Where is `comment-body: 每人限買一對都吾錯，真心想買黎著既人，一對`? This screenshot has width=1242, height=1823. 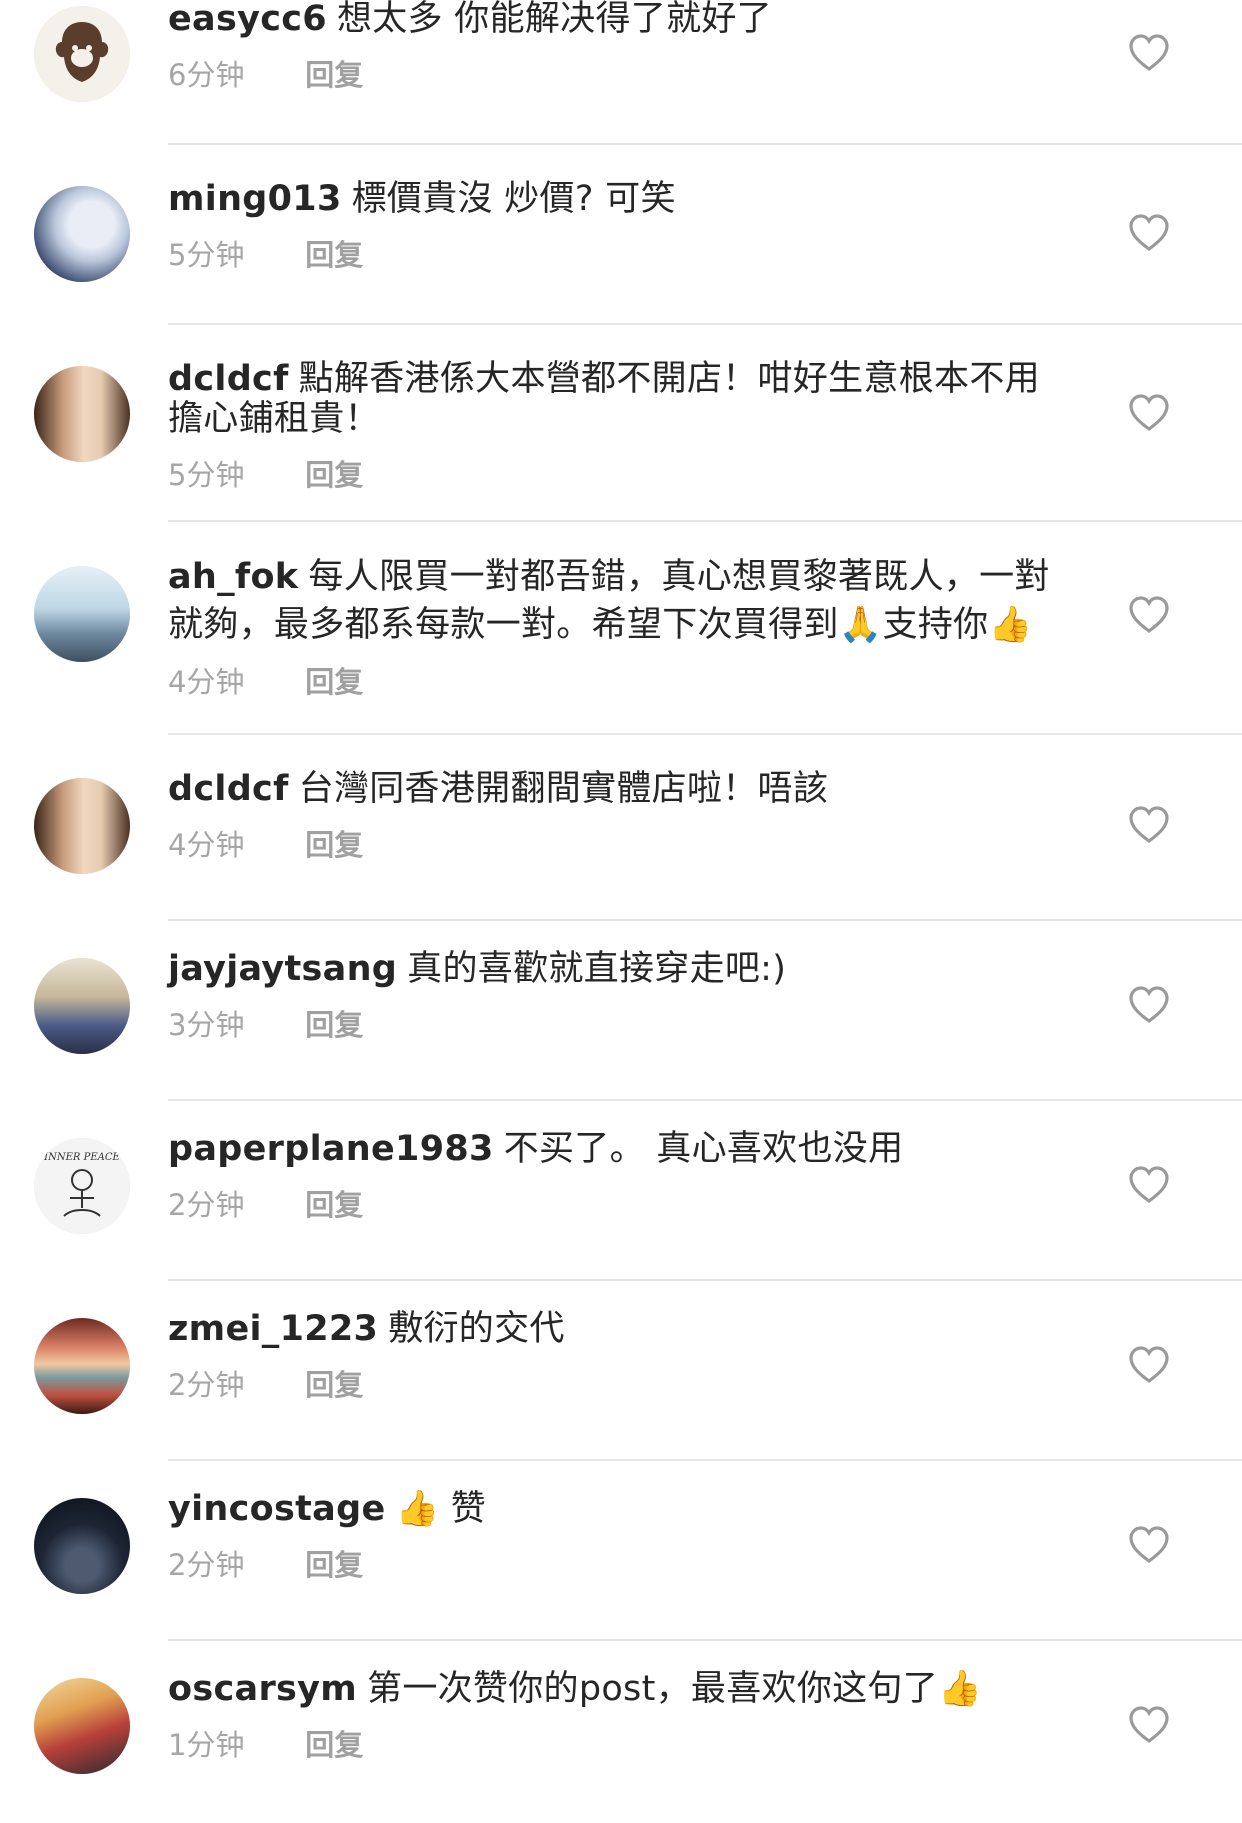 comment-body: 每人限買一對都吾錯，真心想買黎著既人，一對 is located at coordinates (679, 577).